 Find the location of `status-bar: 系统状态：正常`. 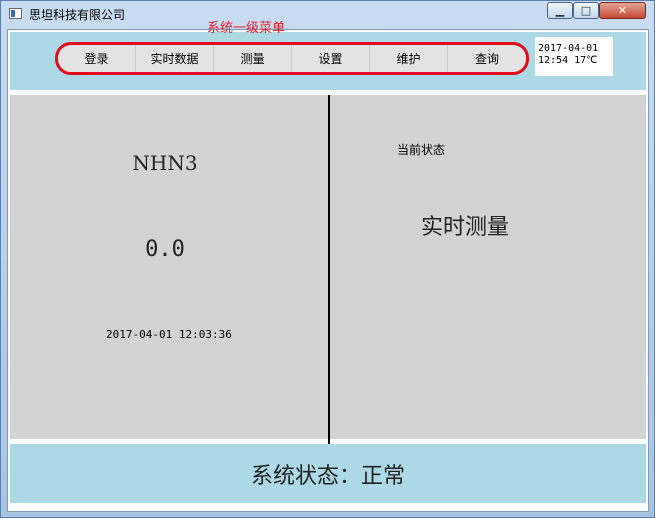

status-bar: 系统状态：正常 is located at coordinates (328, 473).